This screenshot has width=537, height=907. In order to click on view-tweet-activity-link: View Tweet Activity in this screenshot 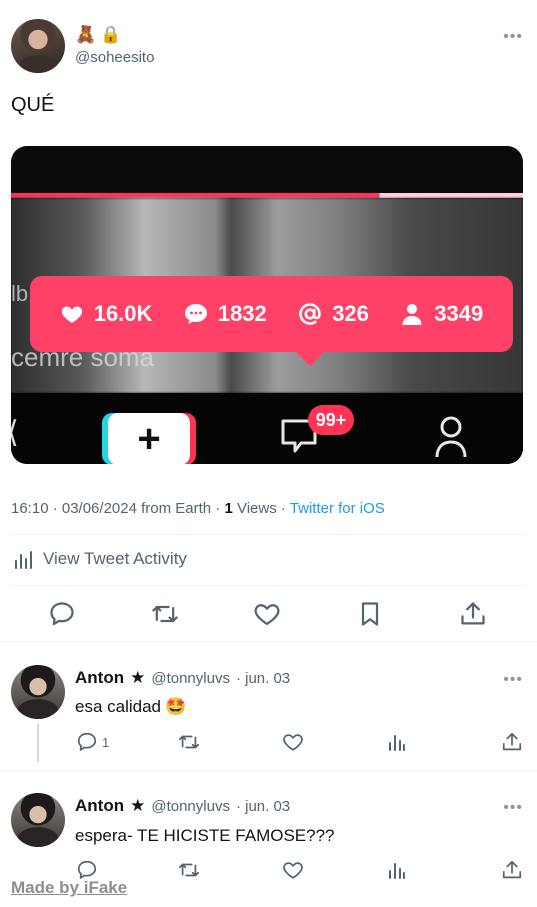, I will do `click(100, 559)`.